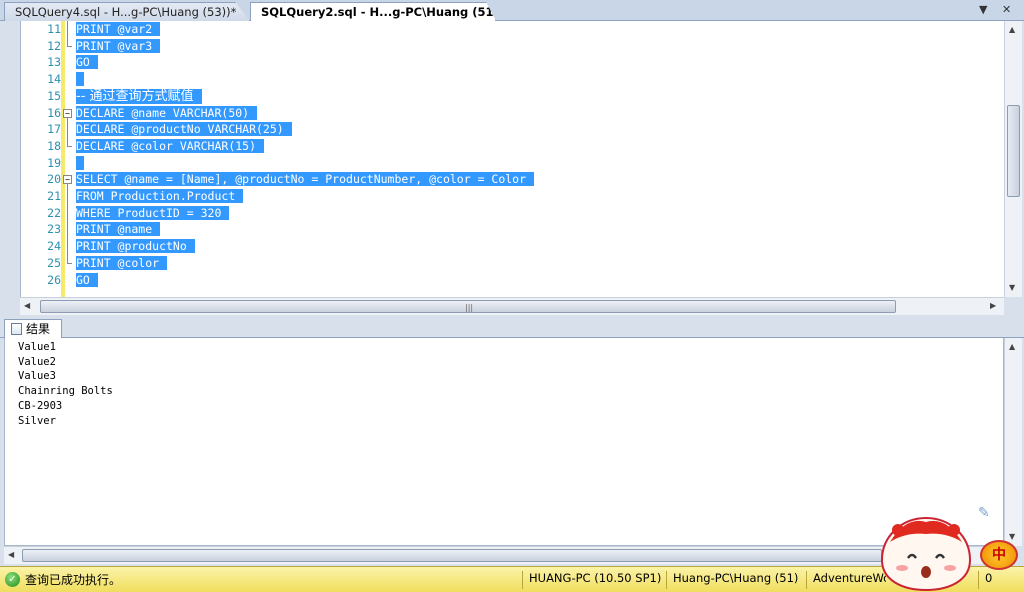  I want to click on code-line: 12 PRINT @var3, so click(512, 46).